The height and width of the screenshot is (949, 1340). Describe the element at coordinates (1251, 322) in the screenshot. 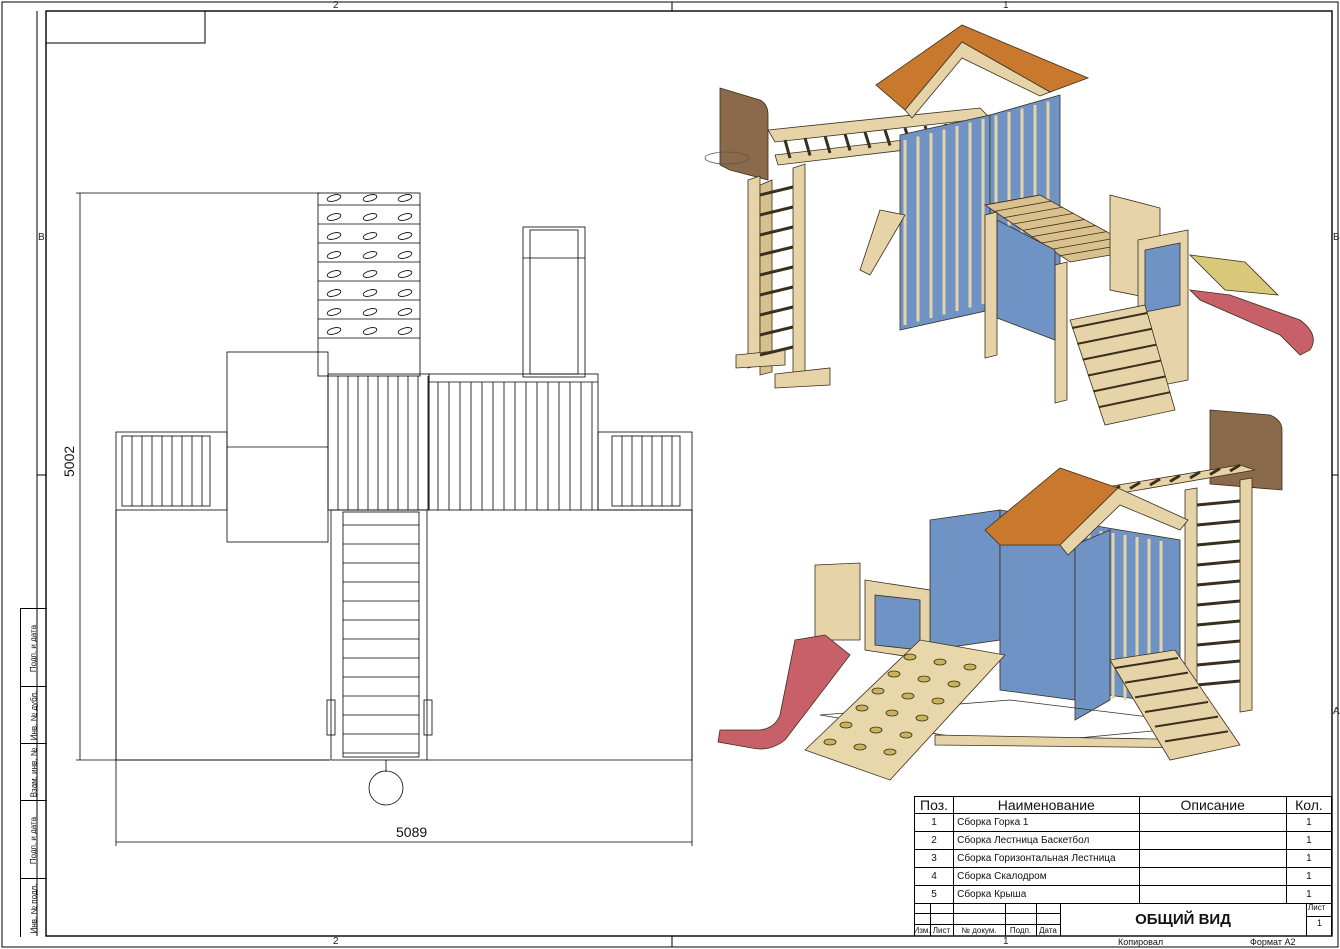

I see `iso1-slide` at that location.